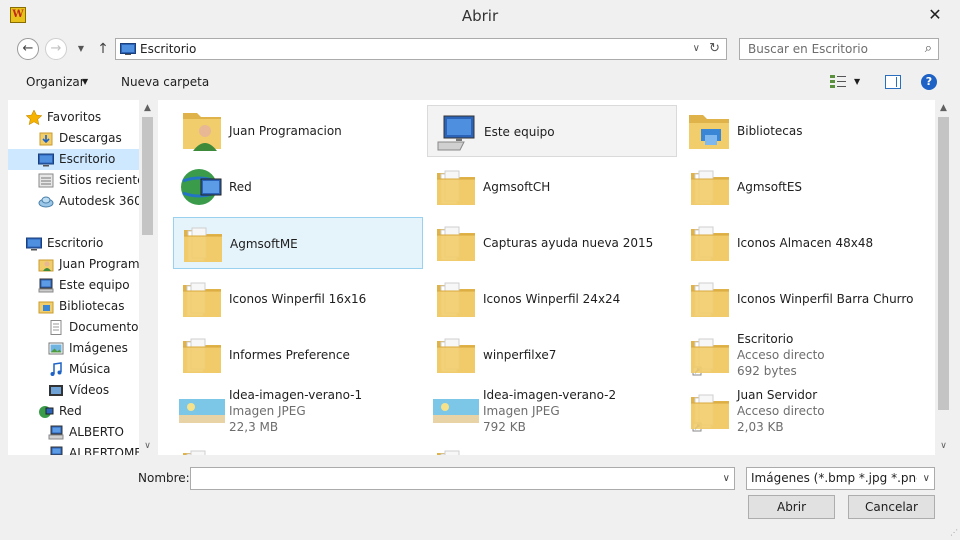 This screenshot has height=540, width=960. What do you see at coordinates (834, 478) in the screenshot?
I see `file-type-value: Imágenes (*.bmp *.jpg *.png *.i` at bounding box center [834, 478].